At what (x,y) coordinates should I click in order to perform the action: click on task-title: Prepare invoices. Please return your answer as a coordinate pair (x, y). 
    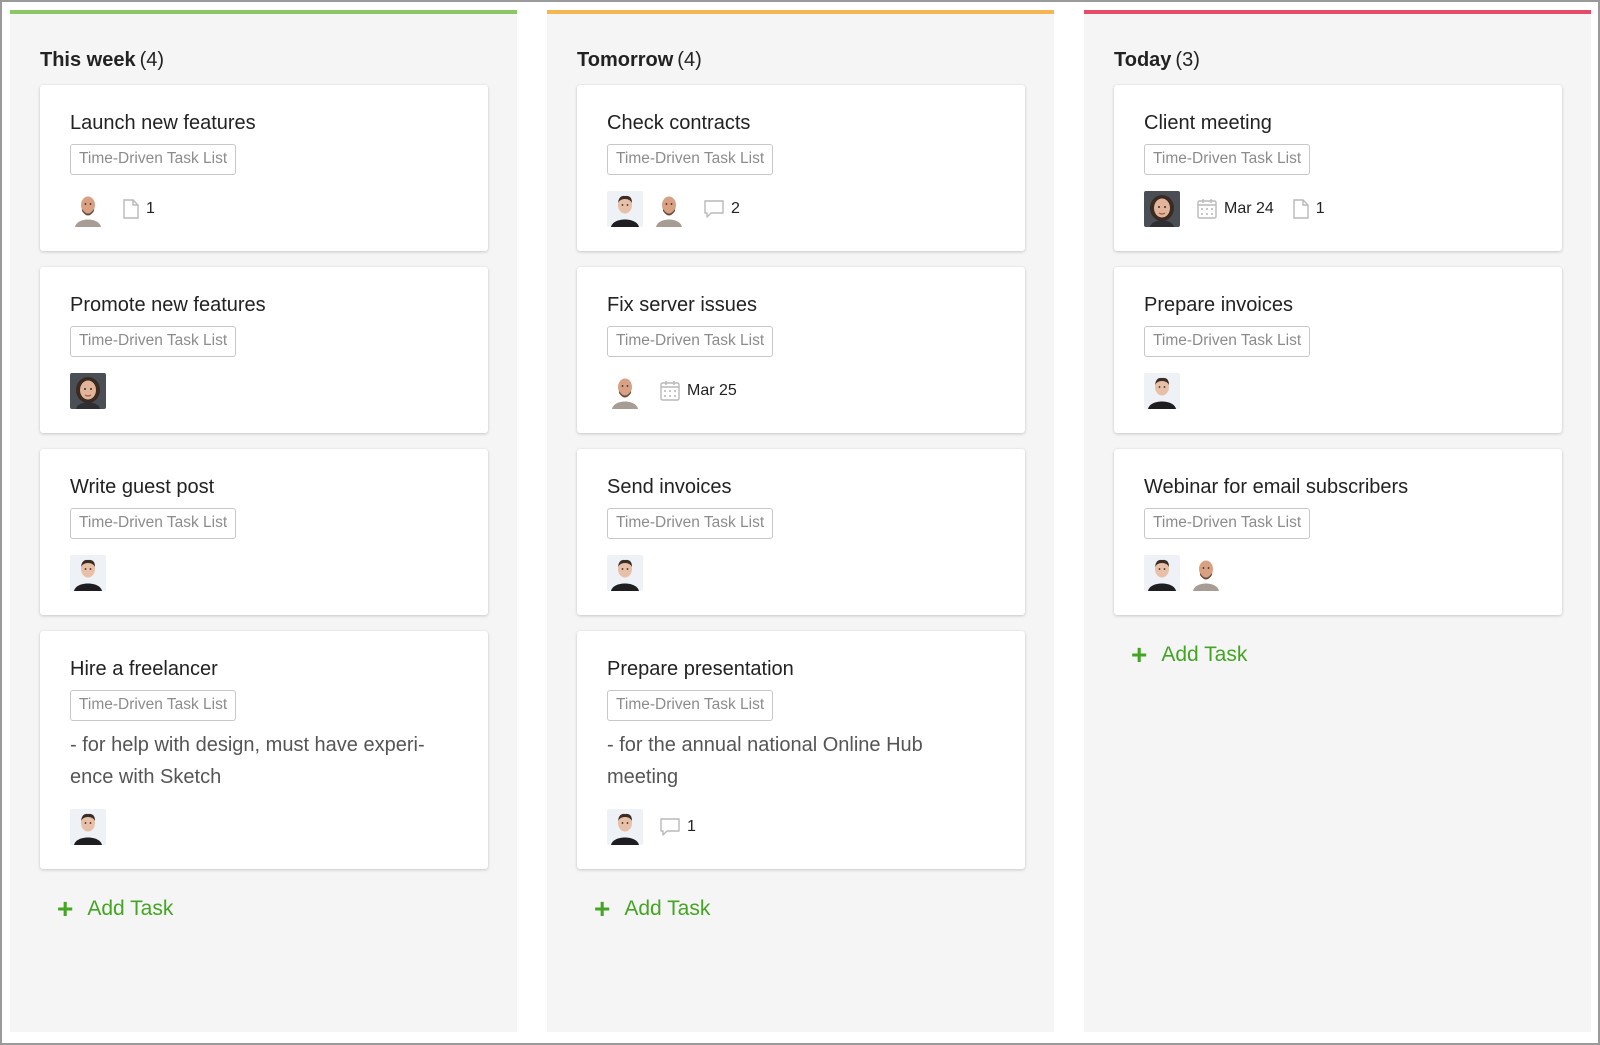
    Looking at the image, I should click on (1338, 305).